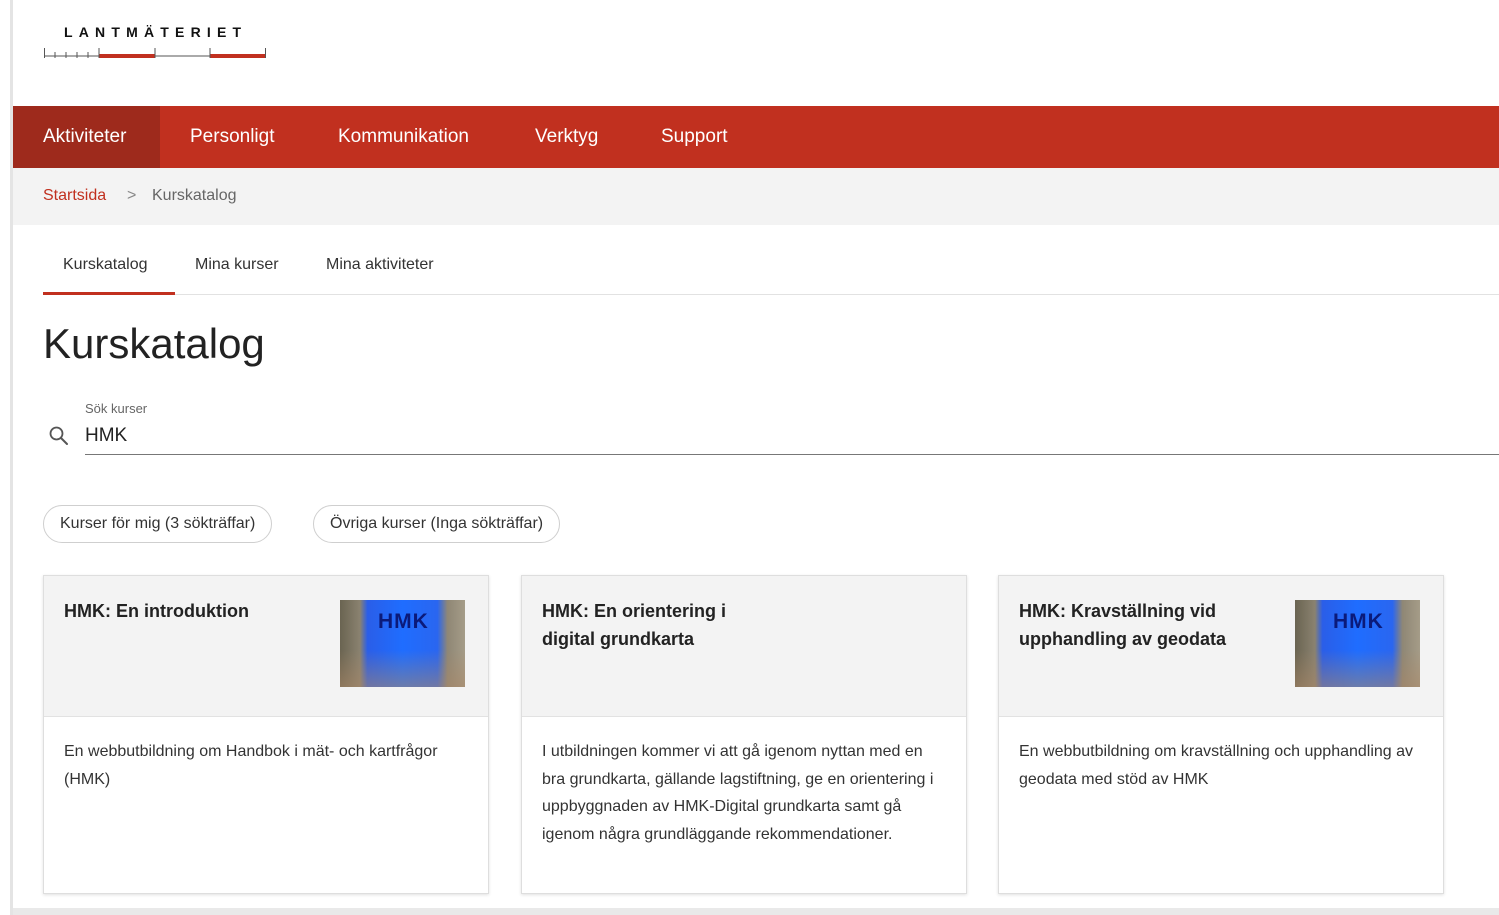 The image size is (1499, 915). What do you see at coordinates (792, 454) in the screenshot?
I see `search-underline` at bounding box center [792, 454].